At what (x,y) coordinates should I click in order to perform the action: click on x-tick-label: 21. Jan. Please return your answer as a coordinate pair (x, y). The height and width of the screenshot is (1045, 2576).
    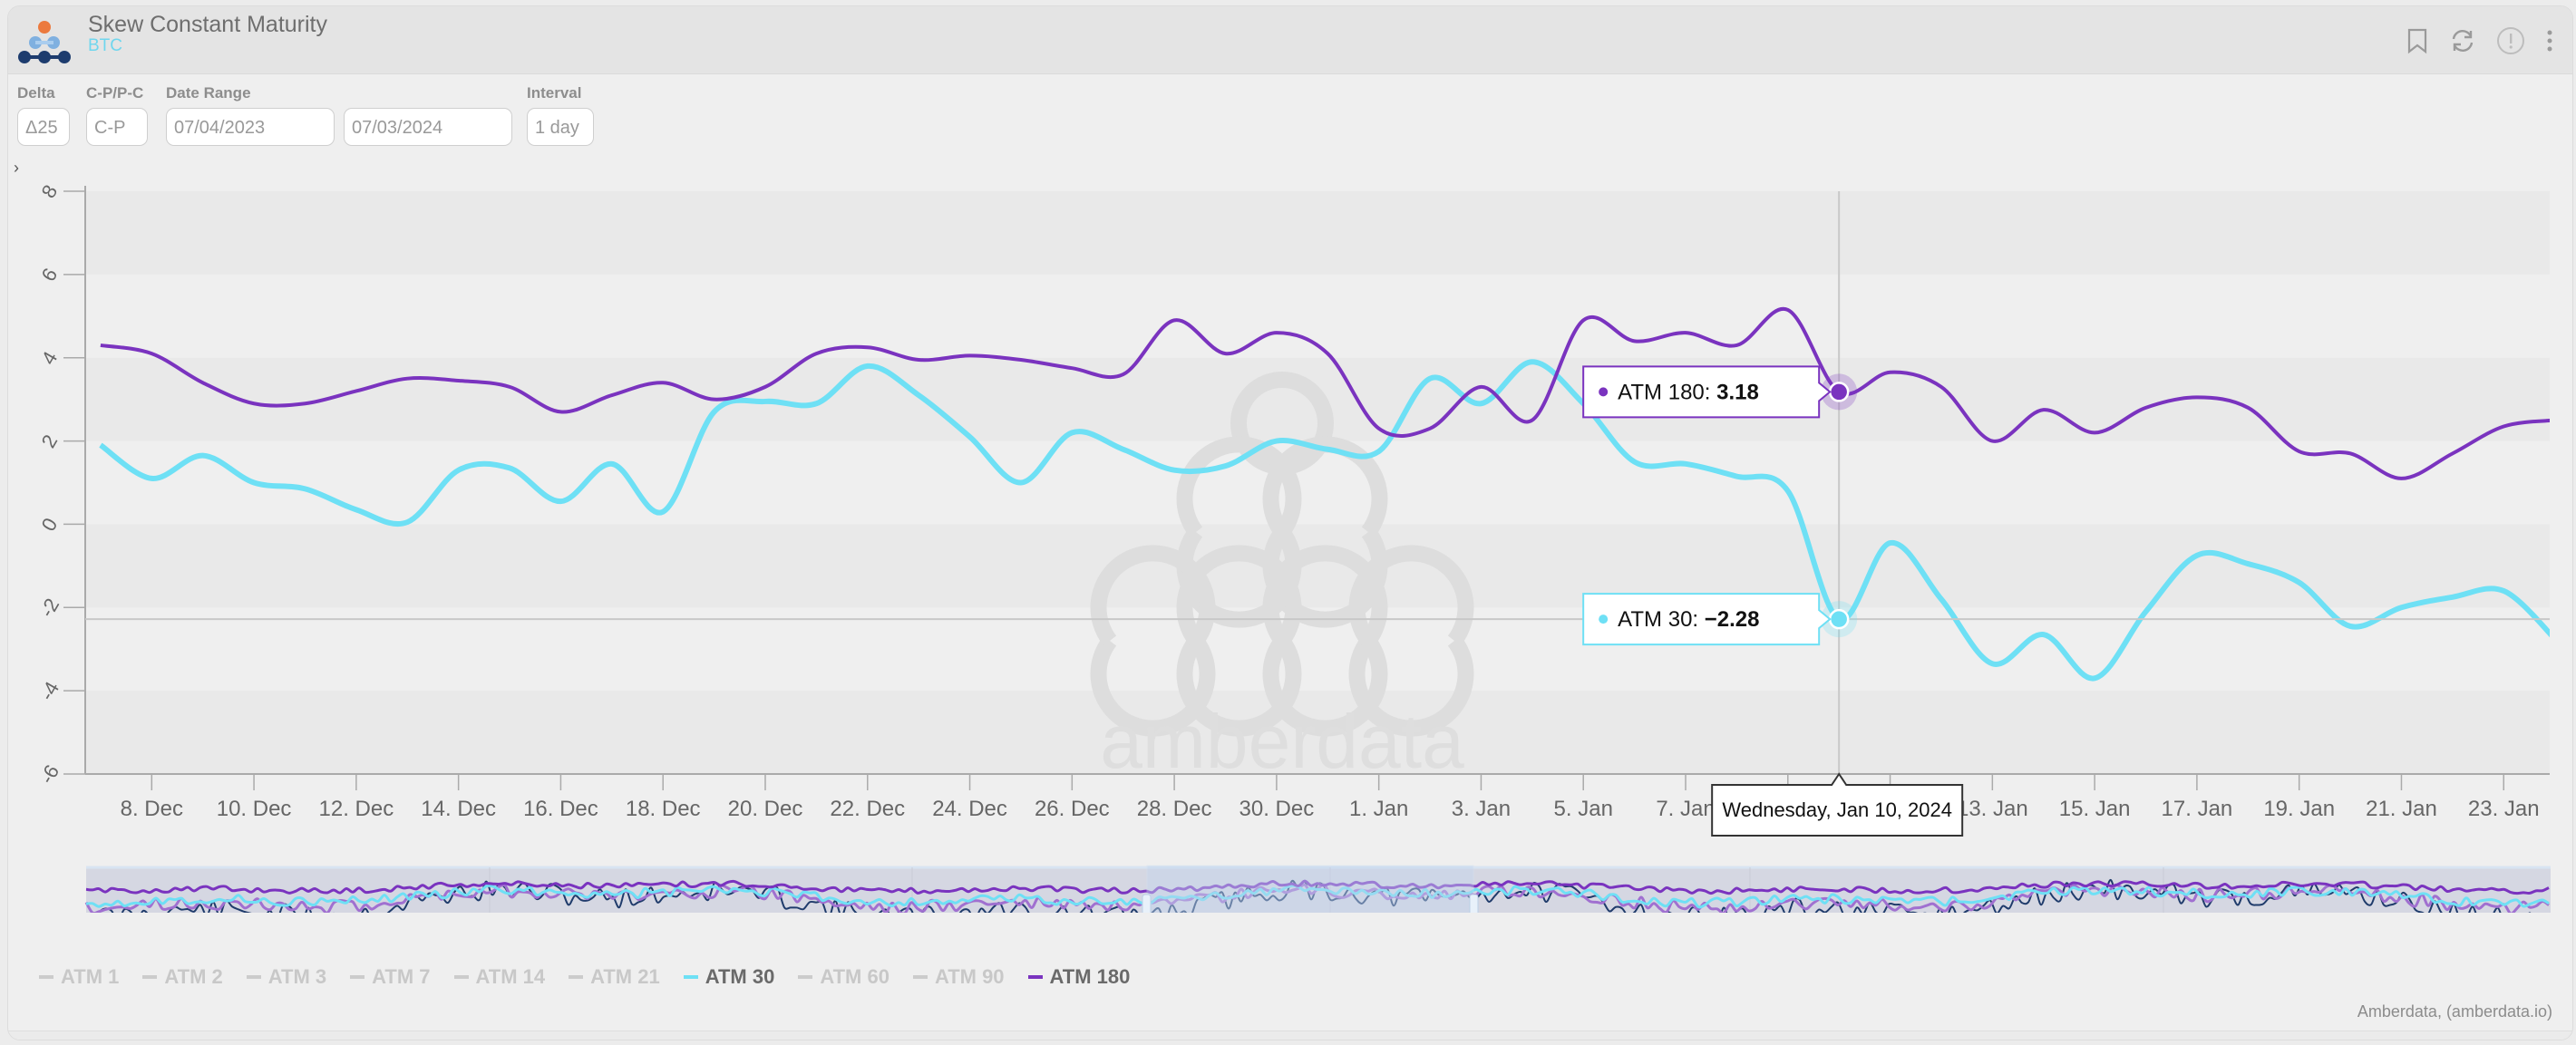
    Looking at the image, I should click on (2401, 809).